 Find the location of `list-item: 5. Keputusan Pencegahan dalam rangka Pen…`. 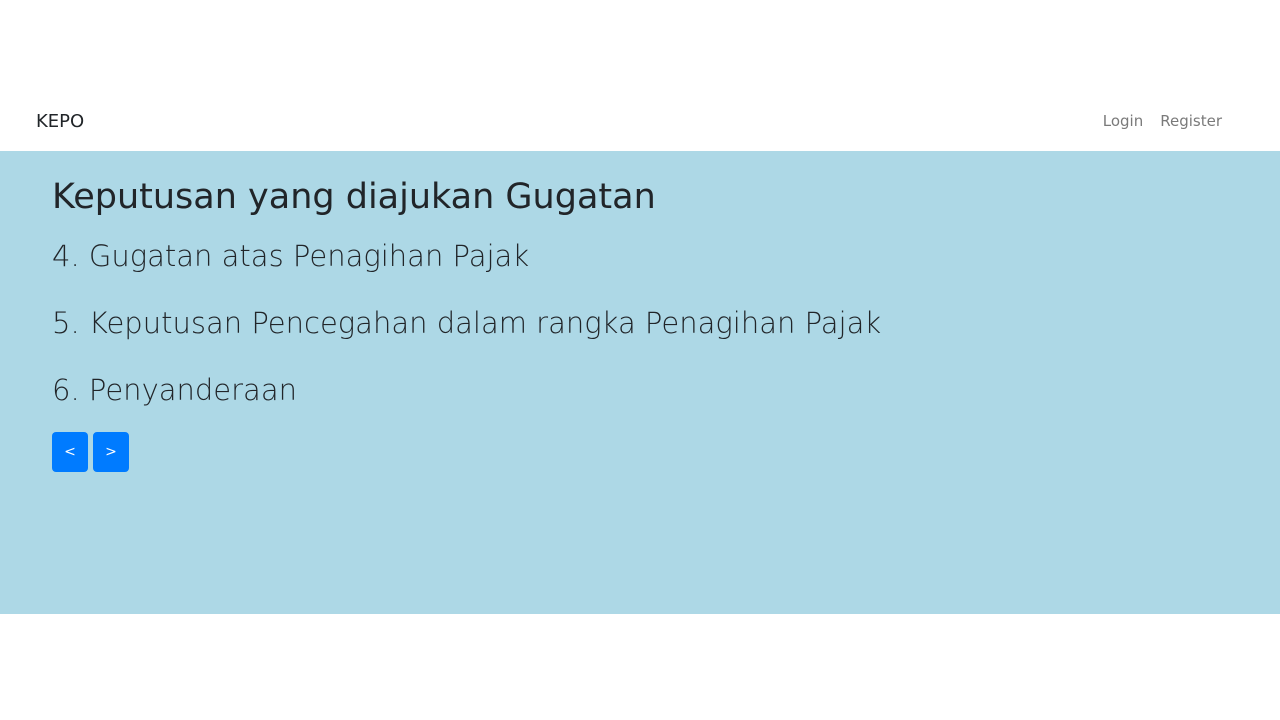

list-item: 5. Keputusan Pencegahan dalam rangka Pen… is located at coordinates (467, 323).